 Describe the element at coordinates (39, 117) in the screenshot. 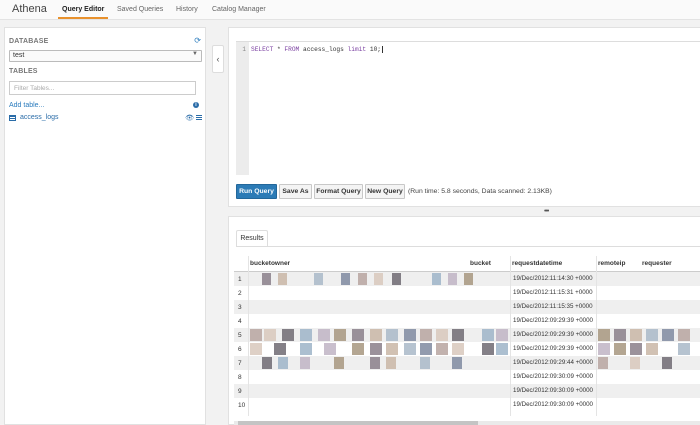

I see `table-name: access_logs` at that location.